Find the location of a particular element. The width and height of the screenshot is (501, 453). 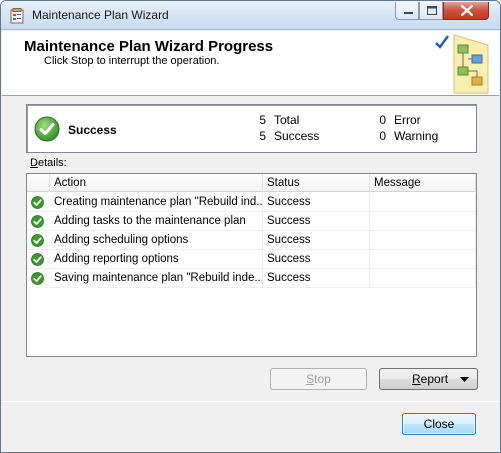

column-header-message: Message is located at coordinates (423, 183).